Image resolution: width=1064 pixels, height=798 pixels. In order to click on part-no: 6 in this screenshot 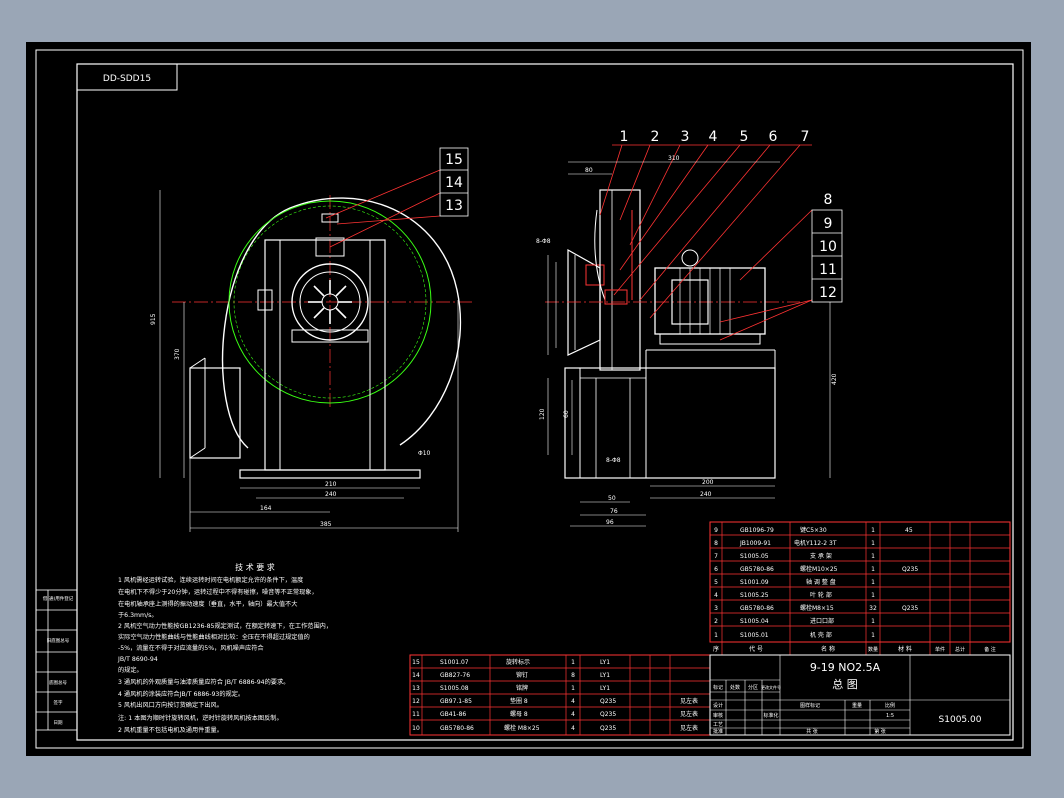, I will do `click(716, 569)`.